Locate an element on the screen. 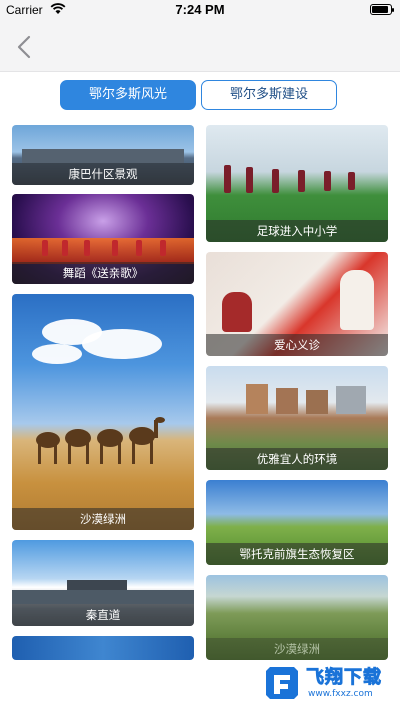 The width and height of the screenshot is (400, 711). gallery-tile-partial-right: 沙漠绿洲 is located at coordinates (297, 617).